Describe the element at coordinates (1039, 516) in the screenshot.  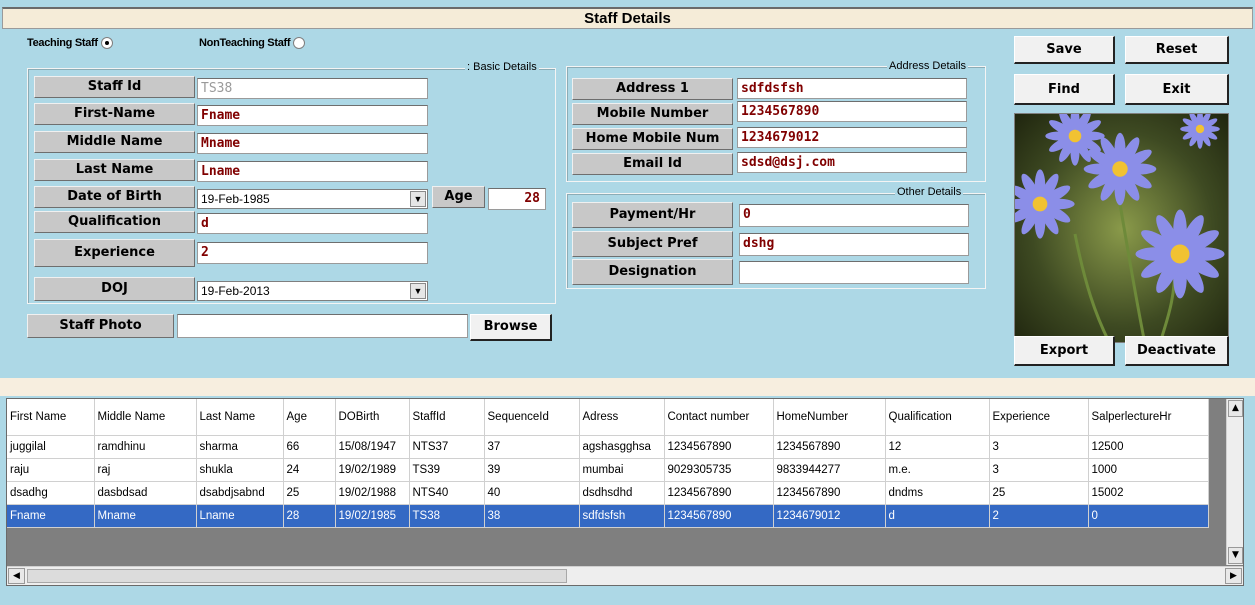
I see `table-cell: 2` at that location.